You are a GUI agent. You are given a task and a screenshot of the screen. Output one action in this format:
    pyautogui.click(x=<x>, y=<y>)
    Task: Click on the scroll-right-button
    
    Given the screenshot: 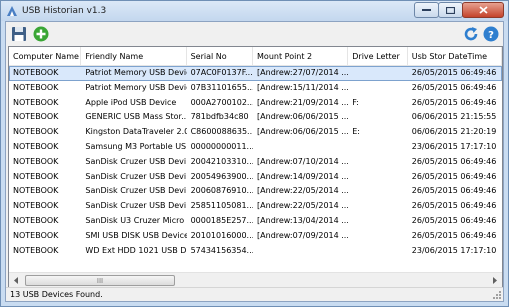 What is the action you would take?
    pyautogui.click(x=494, y=280)
    